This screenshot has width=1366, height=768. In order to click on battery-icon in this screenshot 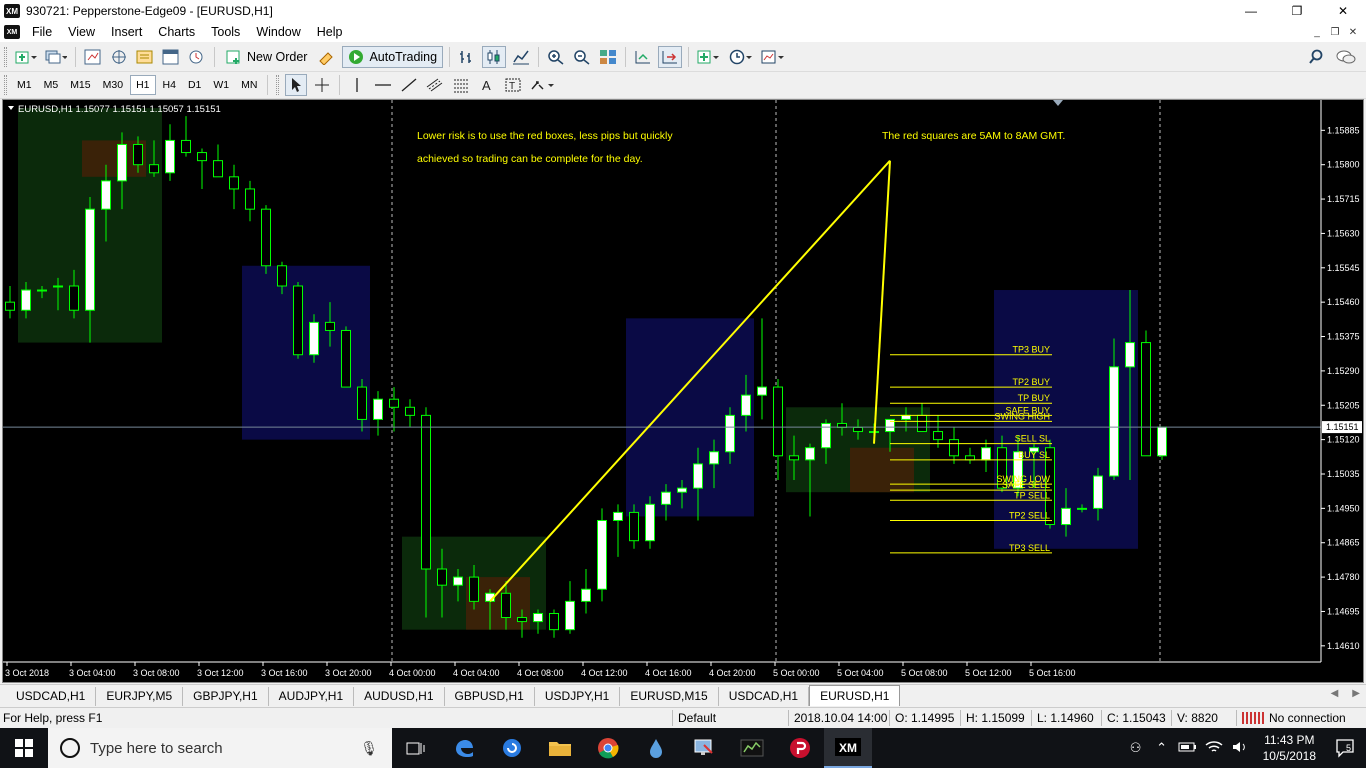, I will do `click(1188, 748)`.